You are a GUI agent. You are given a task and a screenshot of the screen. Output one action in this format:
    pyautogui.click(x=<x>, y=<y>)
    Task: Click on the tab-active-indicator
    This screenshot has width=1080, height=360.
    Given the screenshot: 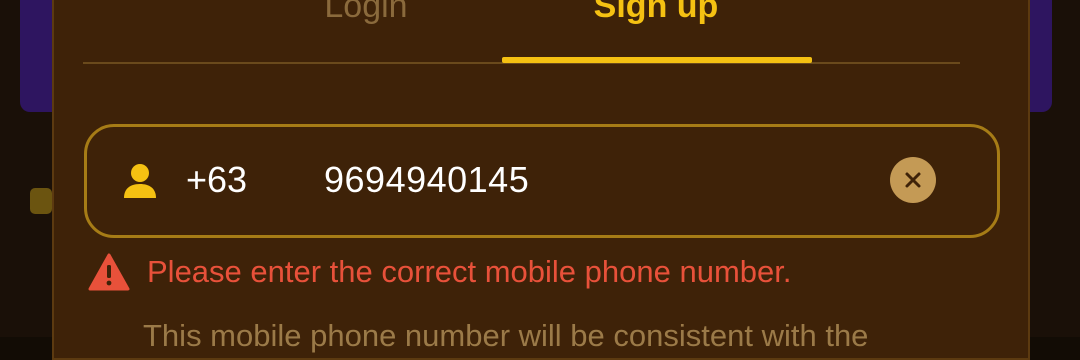 What is the action you would take?
    pyautogui.click(x=657, y=60)
    